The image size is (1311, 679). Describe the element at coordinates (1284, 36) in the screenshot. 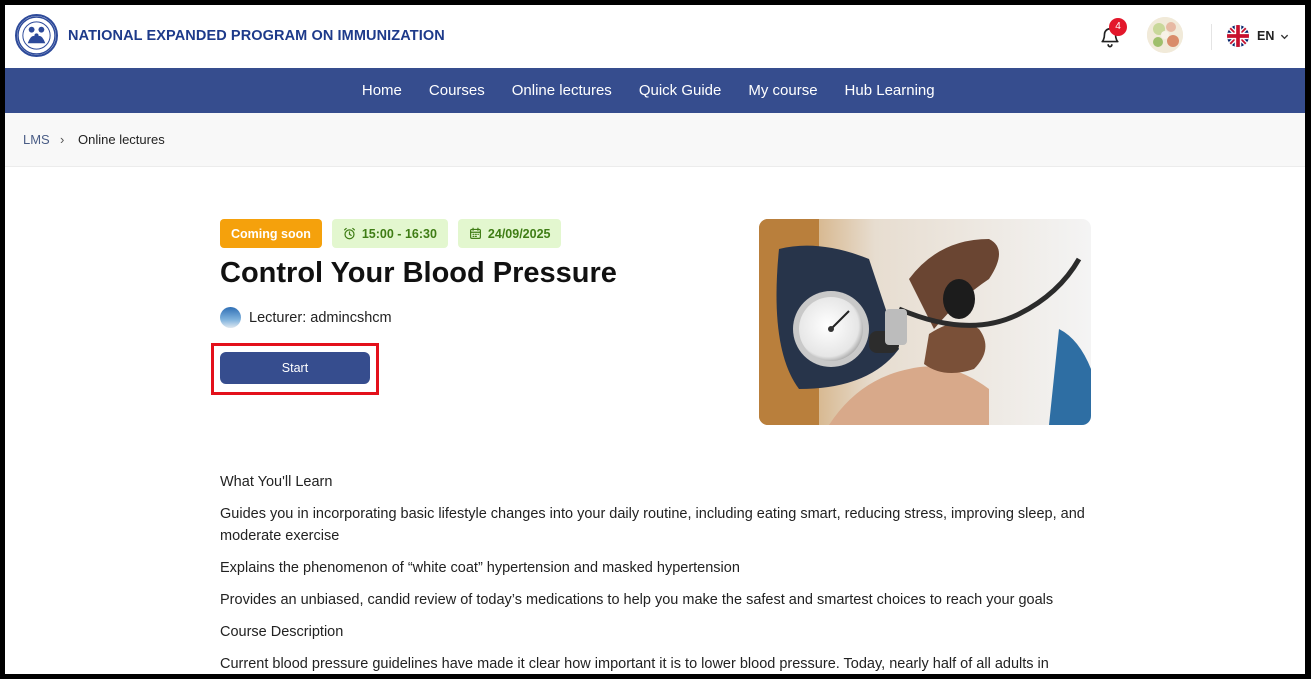

I see `chevron-down-icon` at that location.